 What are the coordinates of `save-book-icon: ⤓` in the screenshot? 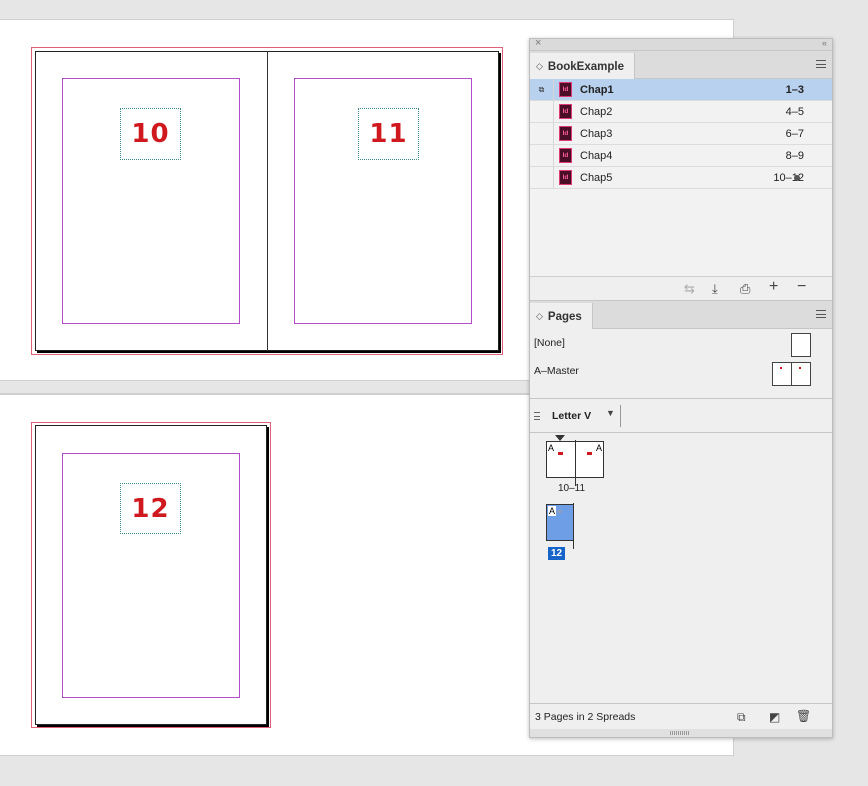 It's located at (715, 289).